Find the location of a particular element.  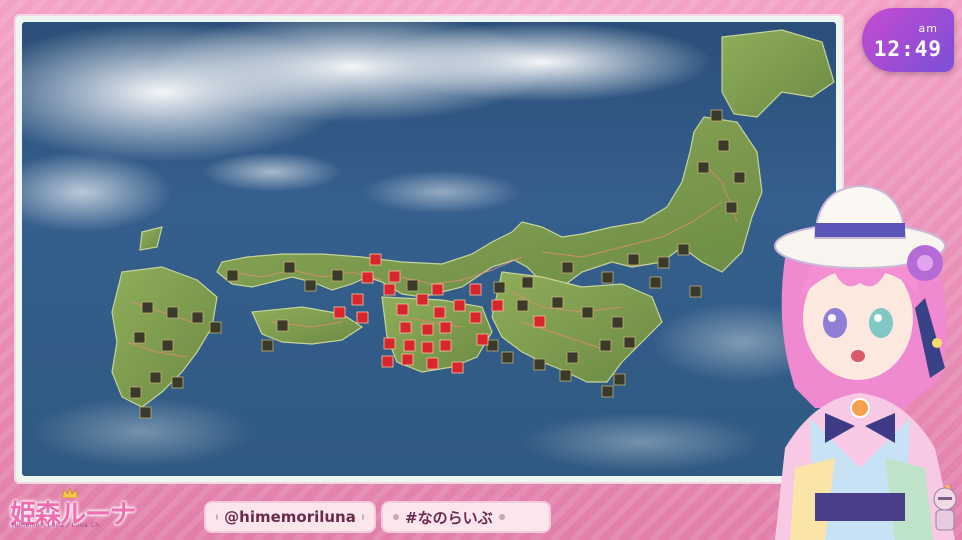

social-handle: @himemoriluna is located at coordinates (290, 517).